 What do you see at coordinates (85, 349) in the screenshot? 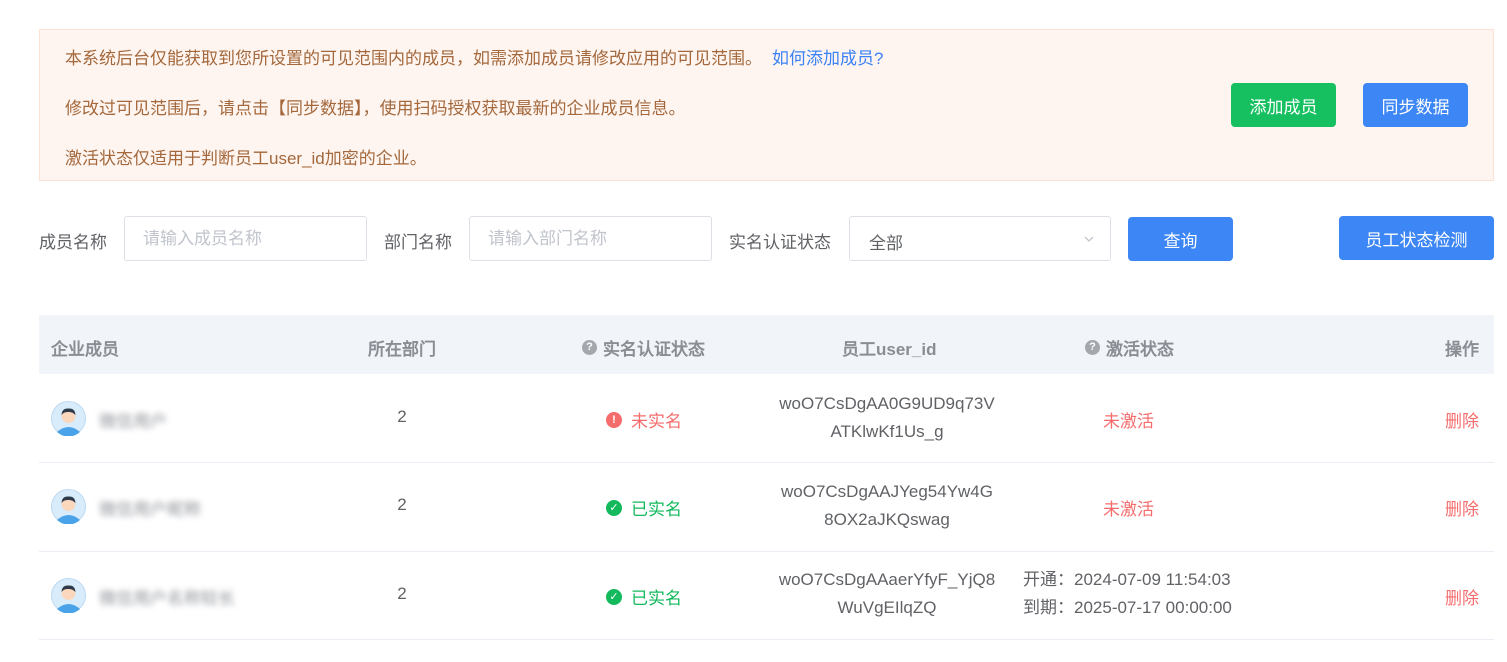
I see `header-member: 企业成员` at bounding box center [85, 349].